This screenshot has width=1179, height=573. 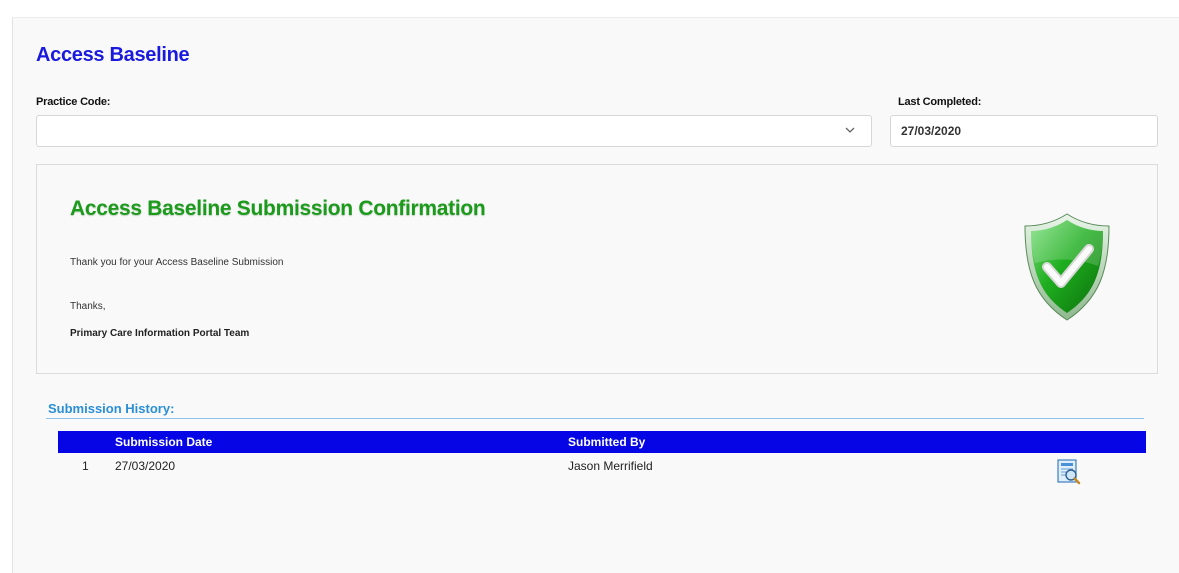 I want to click on confirmation-thanks: Thanks,, so click(x=88, y=306).